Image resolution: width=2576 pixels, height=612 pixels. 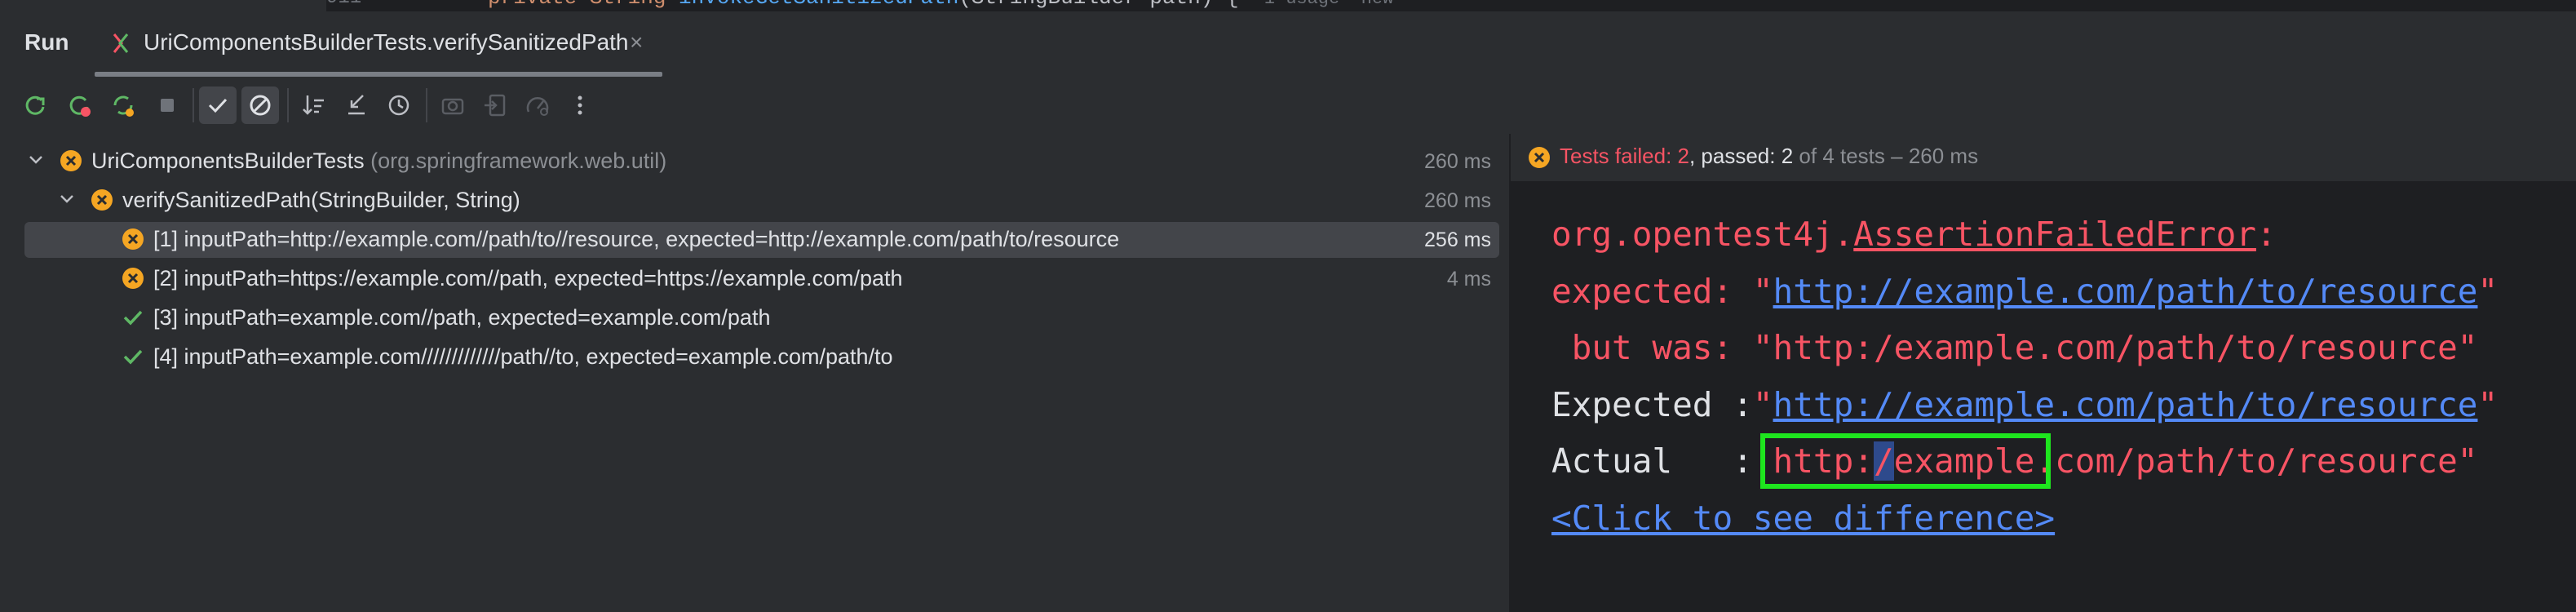 I want to click on click-to-see-difference-link: <Click to see difference>, so click(x=1803, y=518).